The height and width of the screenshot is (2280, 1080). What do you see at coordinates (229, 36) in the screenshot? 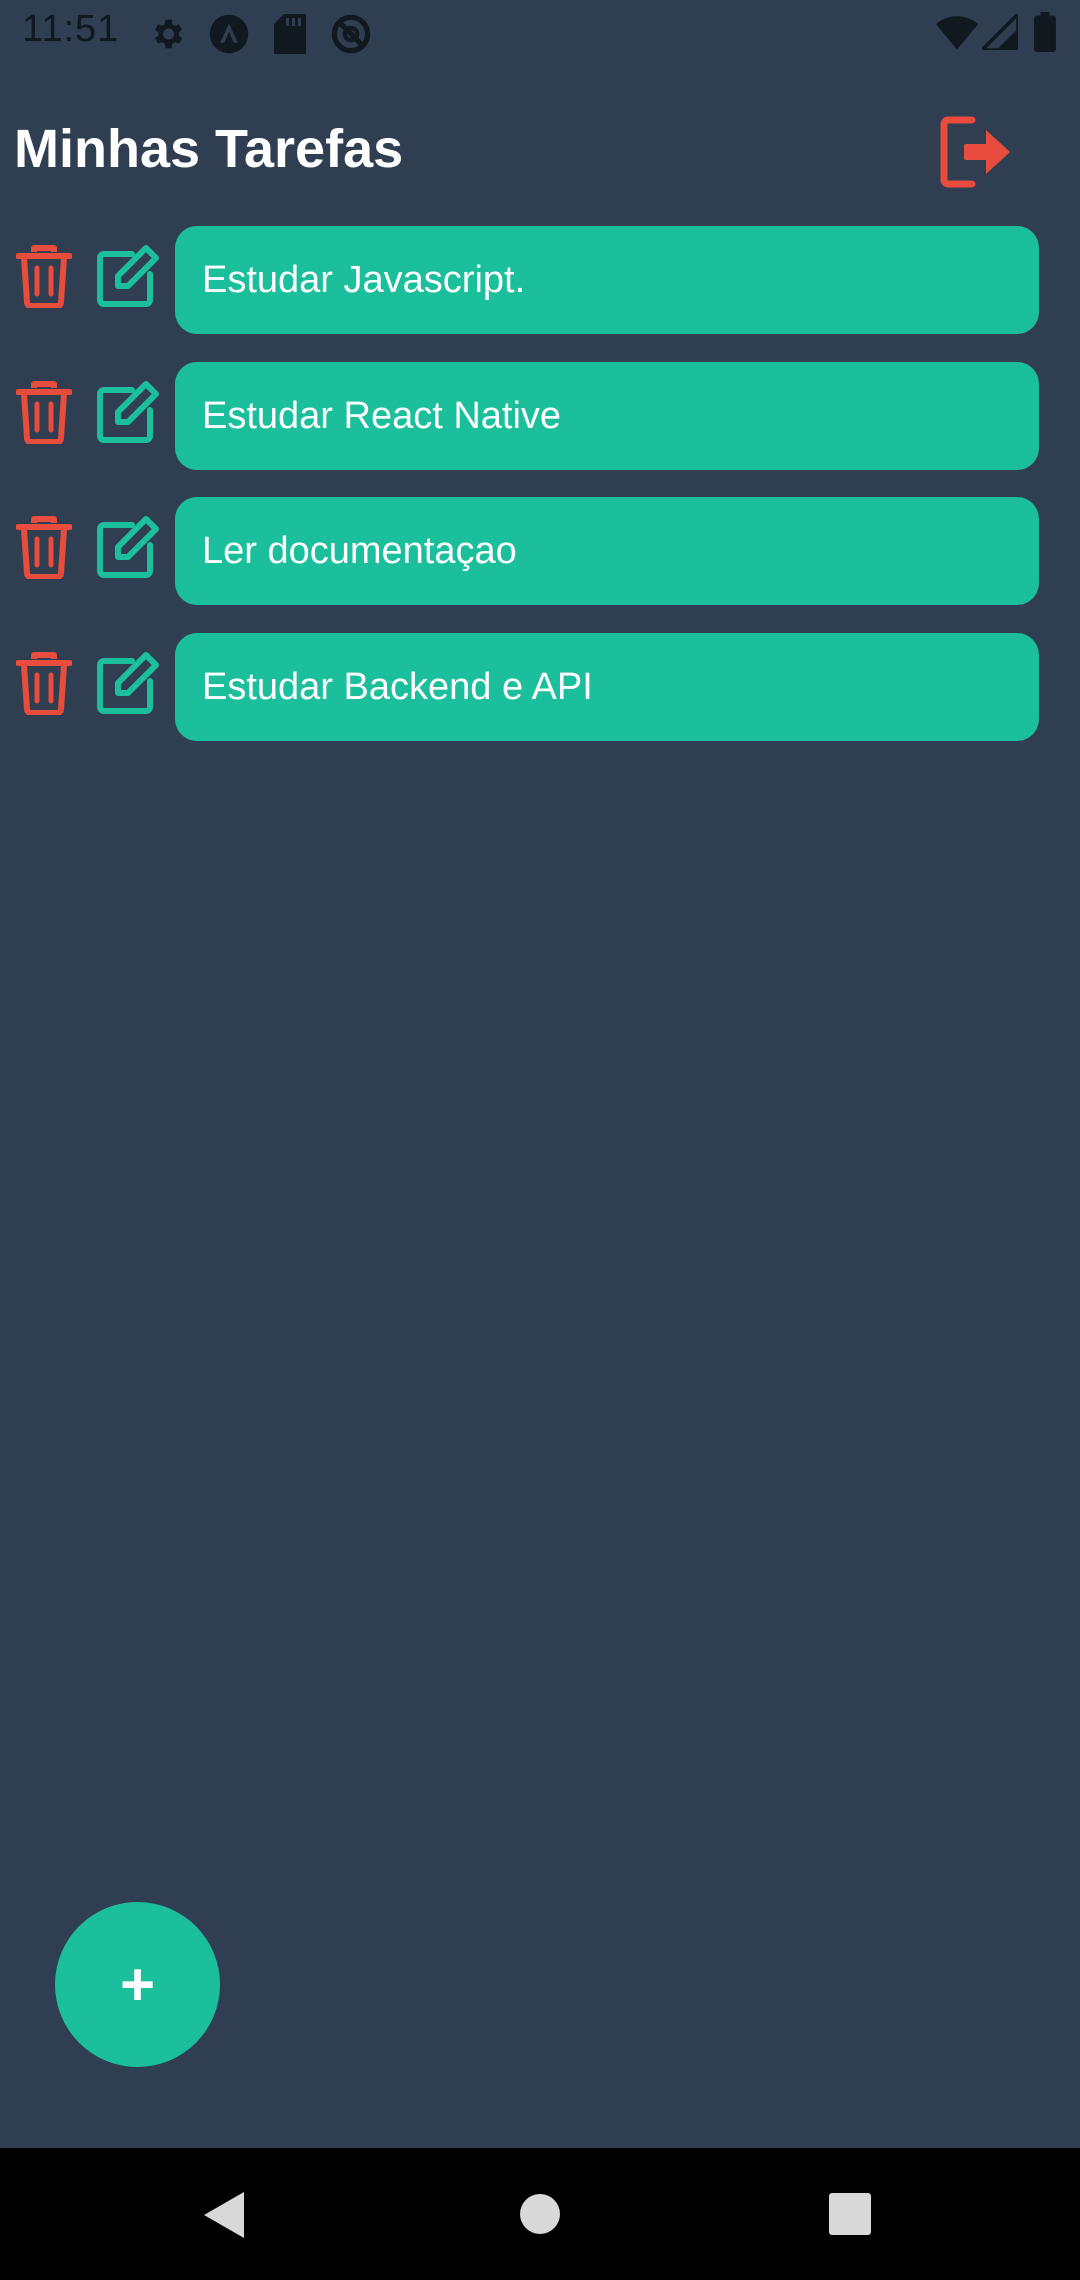
I see `launcher-icon` at bounding box center [229, 36].